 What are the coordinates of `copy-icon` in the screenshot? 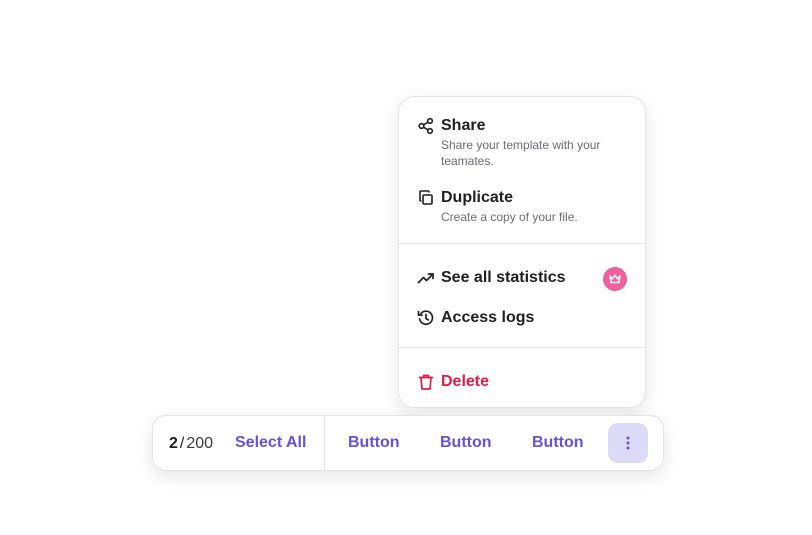 It's located at (426, 198).